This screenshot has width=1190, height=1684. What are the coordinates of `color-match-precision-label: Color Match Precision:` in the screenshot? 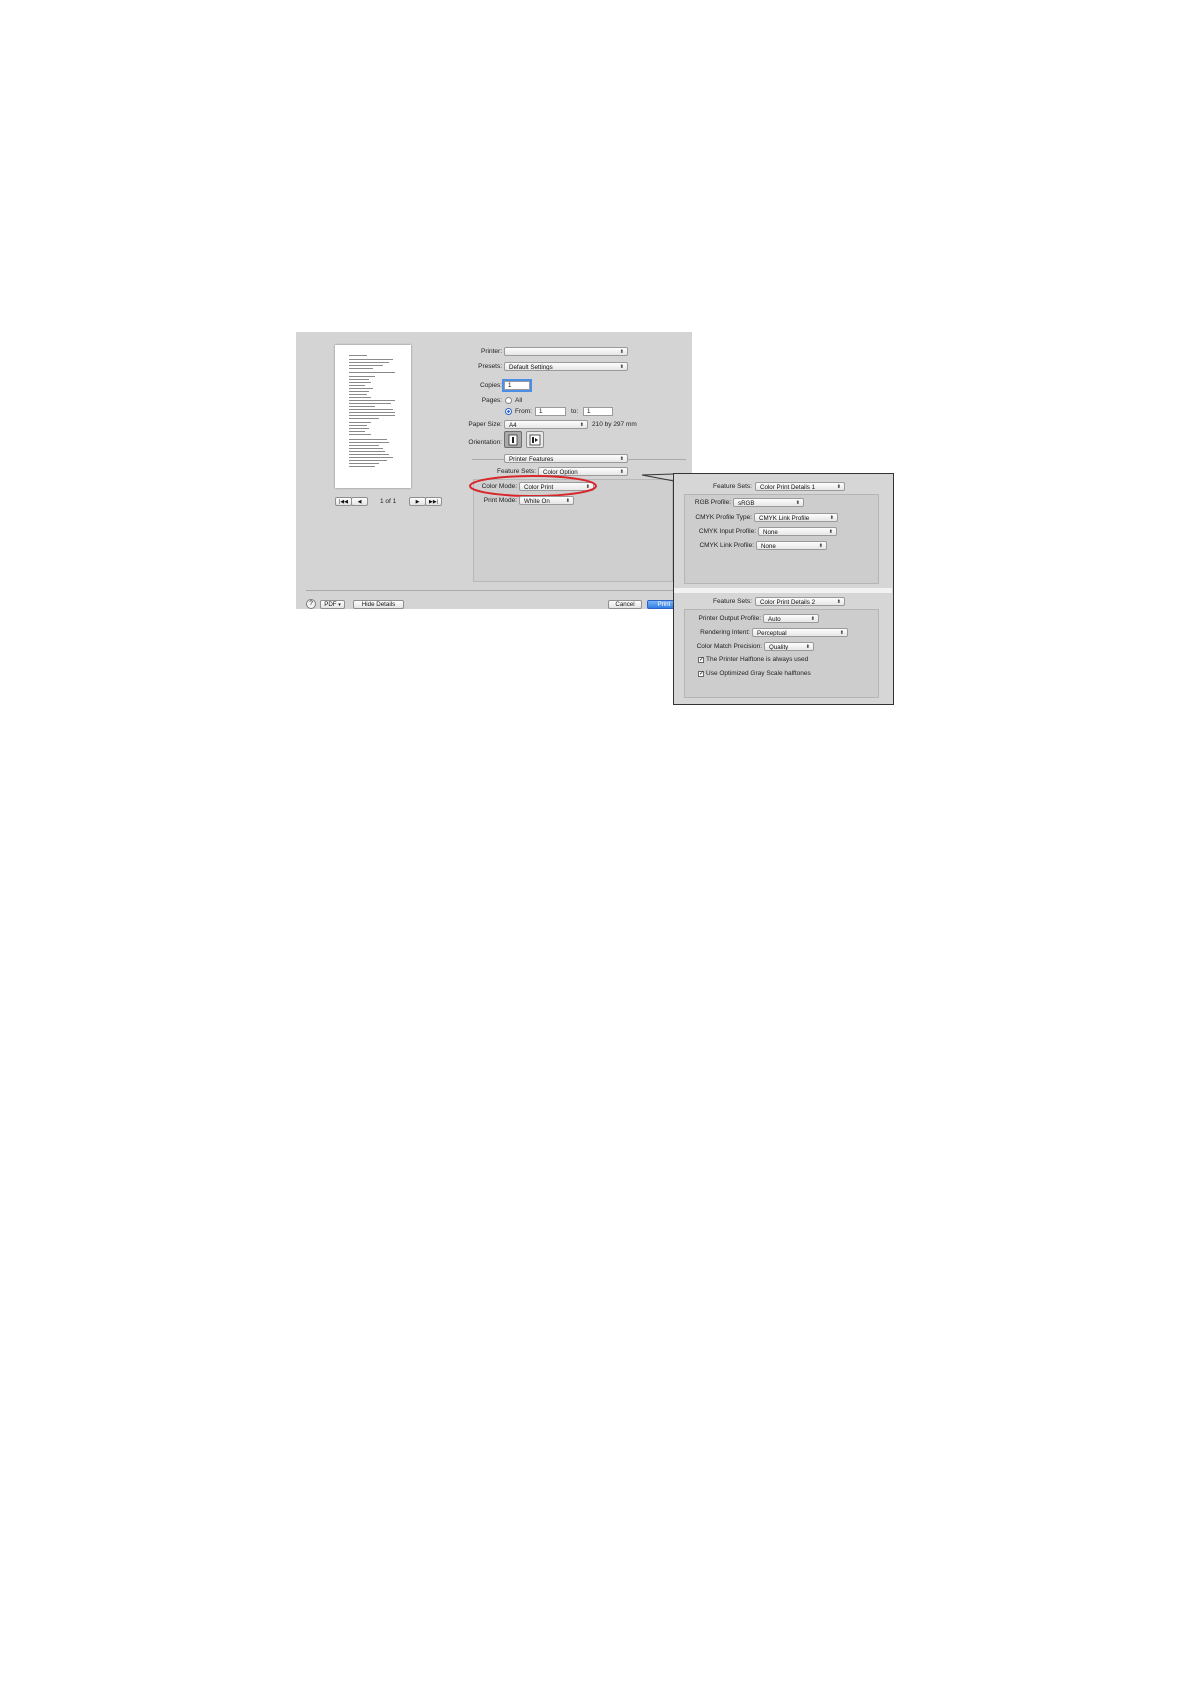 It's located at (729, 646).